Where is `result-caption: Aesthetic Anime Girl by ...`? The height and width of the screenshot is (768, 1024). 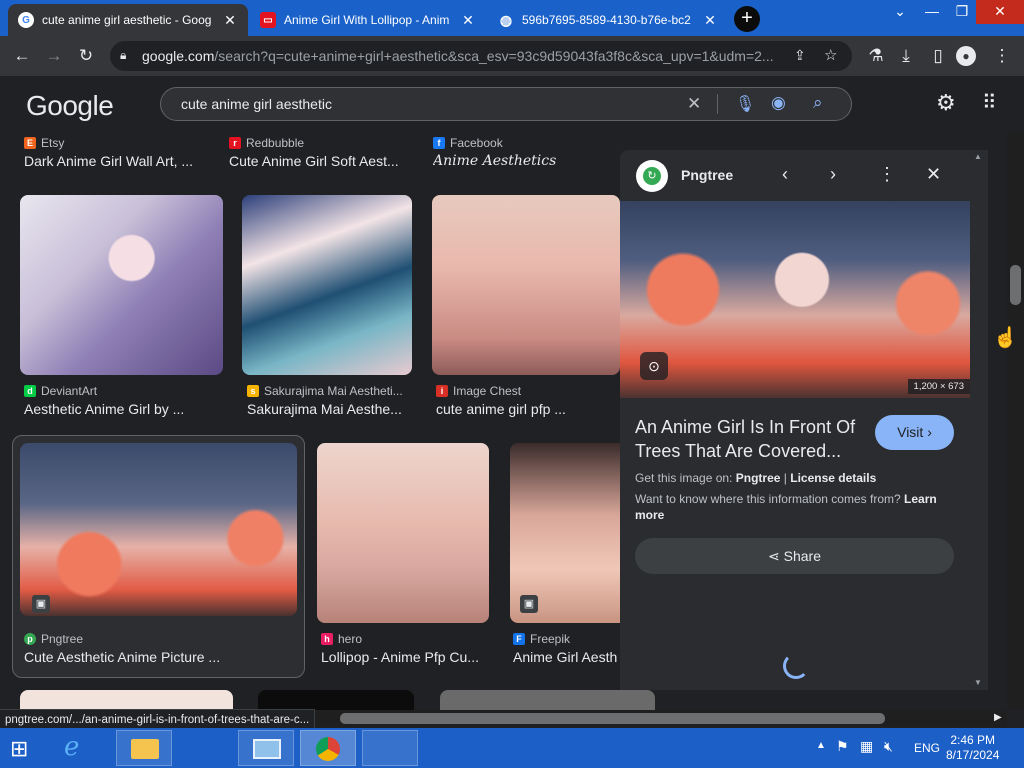 result-caption: Aesthetic Anime Girl by ... is located at coordinates (119, 409).